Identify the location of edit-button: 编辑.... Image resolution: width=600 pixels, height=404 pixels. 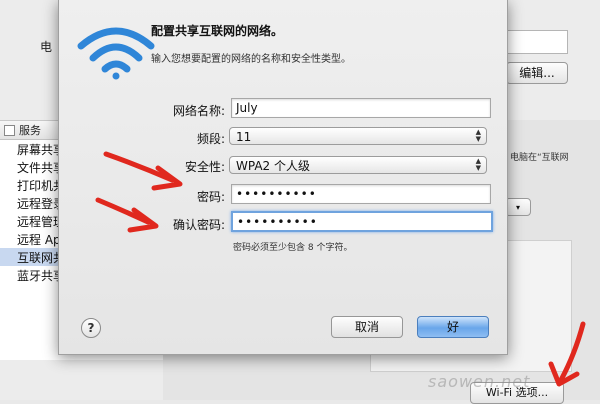
(537, 73).